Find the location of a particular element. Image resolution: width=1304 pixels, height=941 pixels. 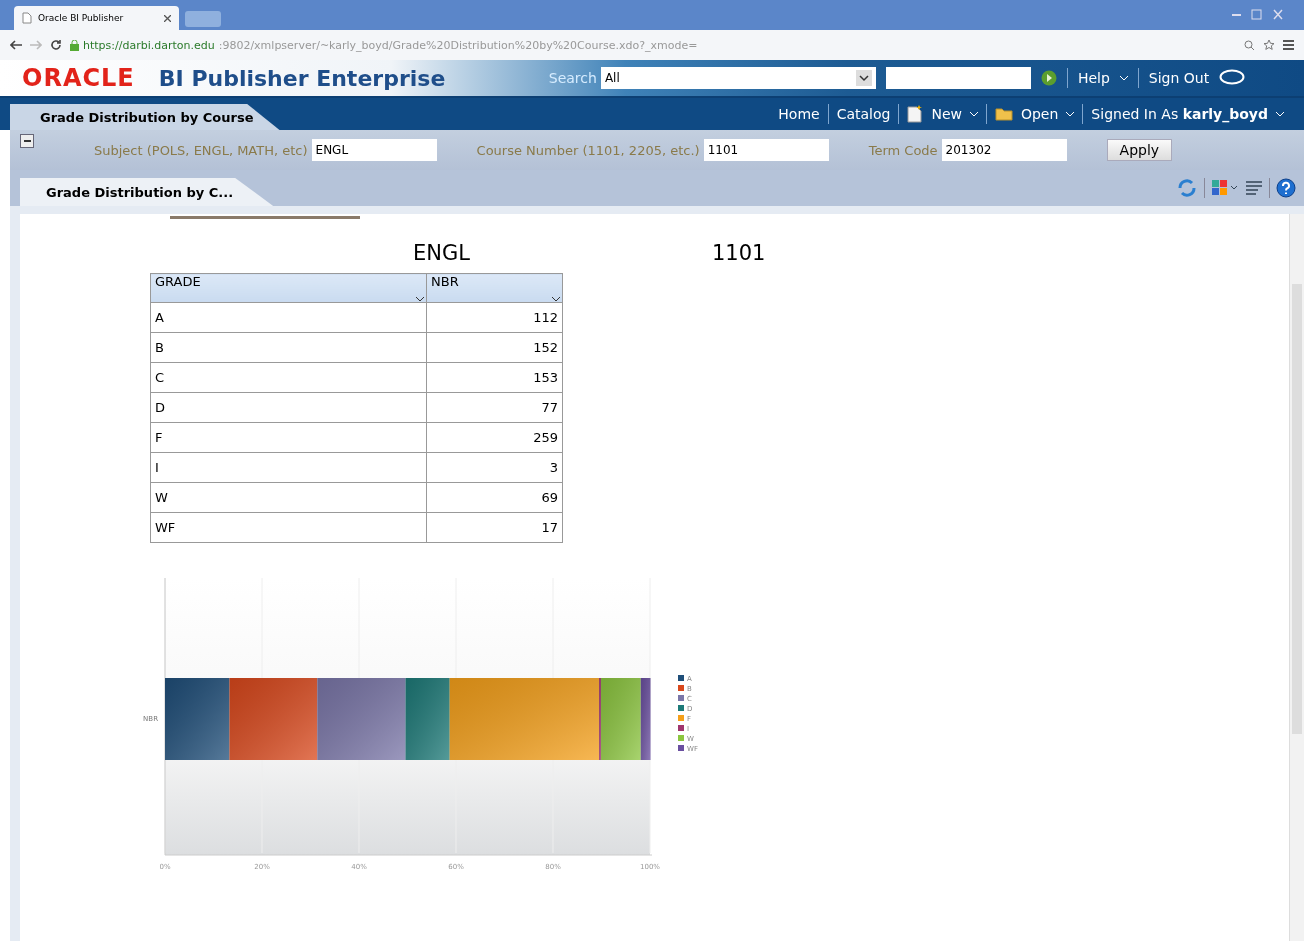

reload-icon is located at coordinates (56, 45).